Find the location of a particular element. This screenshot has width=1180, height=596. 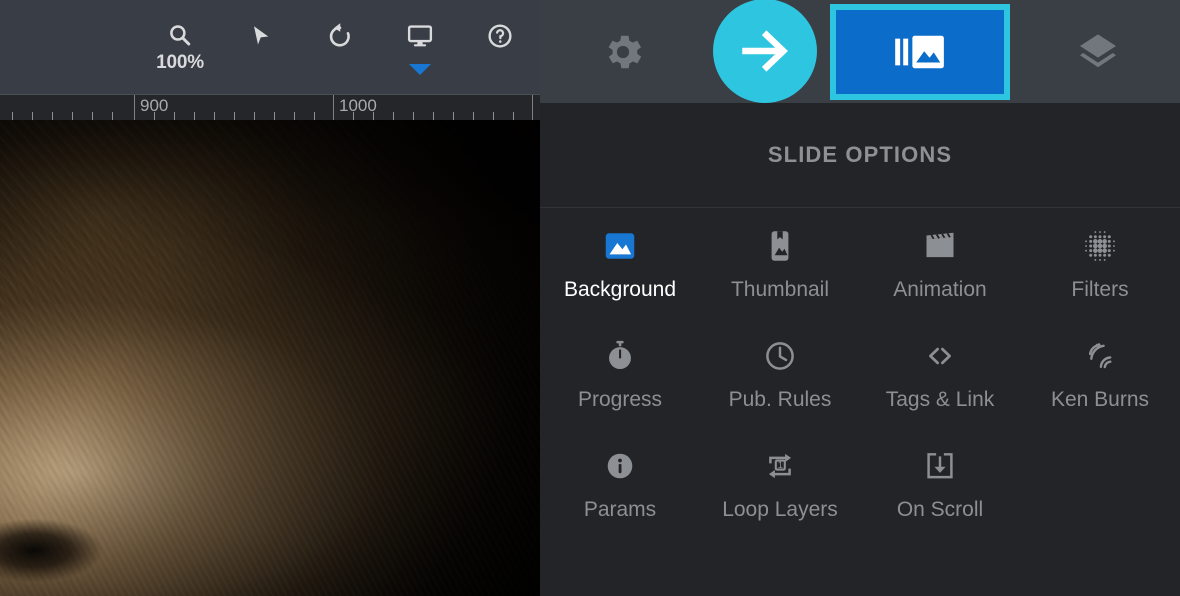

select-tool is located at coordinates (260, 36).